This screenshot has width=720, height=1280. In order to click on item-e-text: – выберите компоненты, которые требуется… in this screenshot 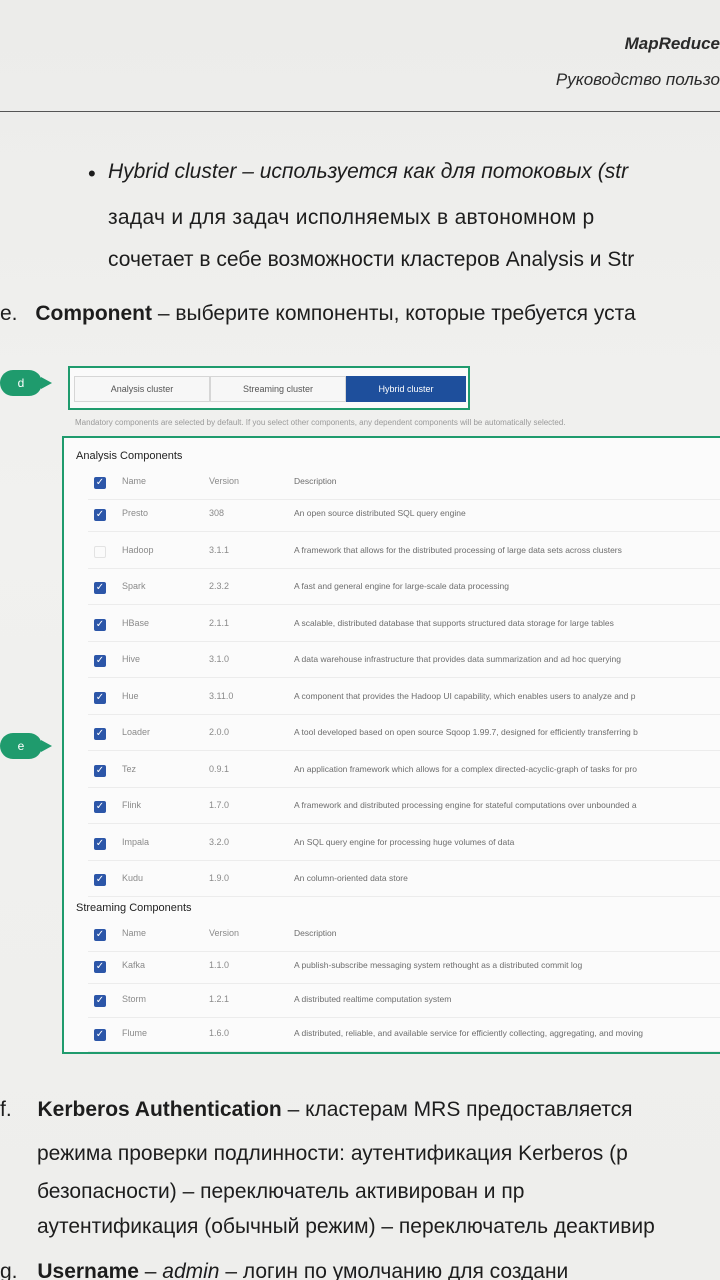, I will do `click(394, 313)`.